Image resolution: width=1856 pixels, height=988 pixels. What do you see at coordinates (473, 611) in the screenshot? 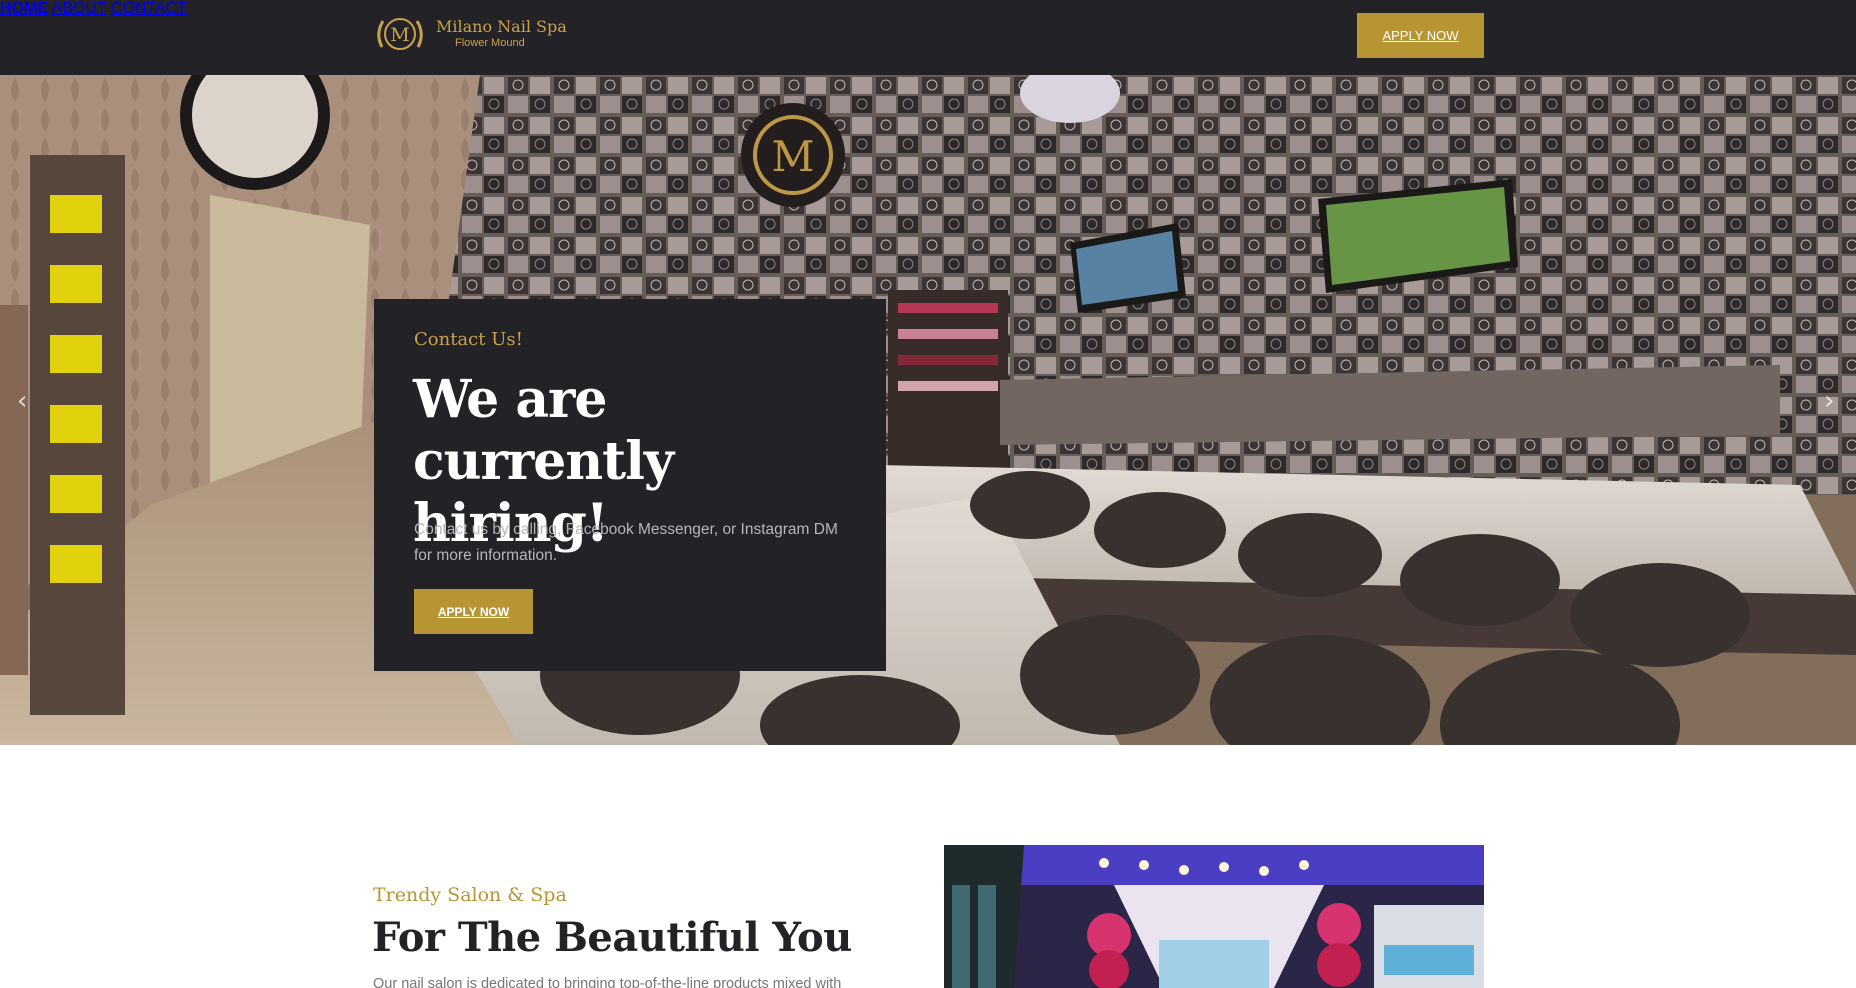
I see `card-apply-now-button: APPLY NOW` at bounding box center [473, 611].